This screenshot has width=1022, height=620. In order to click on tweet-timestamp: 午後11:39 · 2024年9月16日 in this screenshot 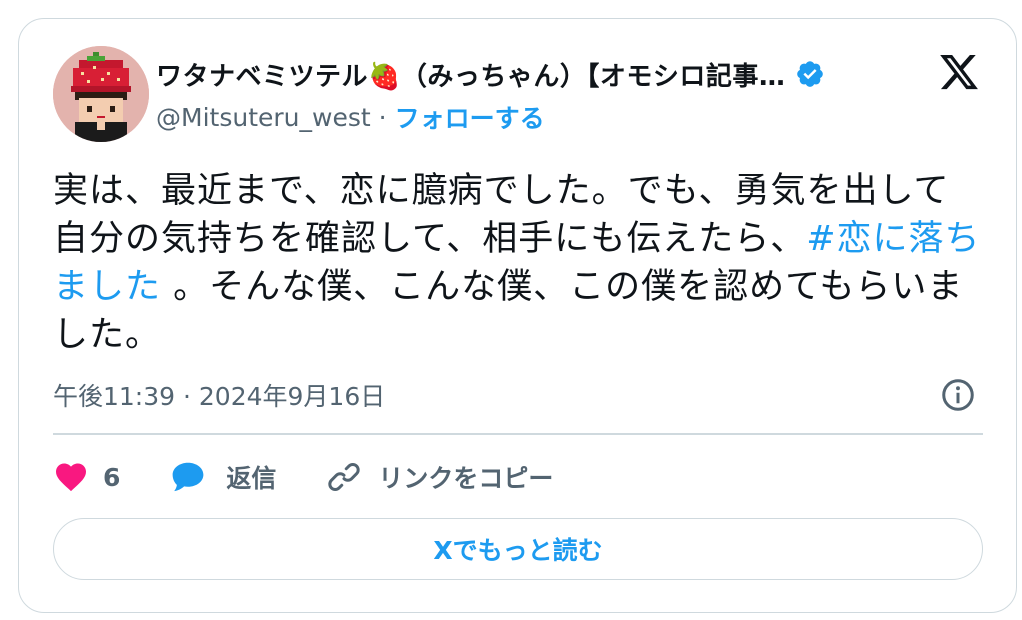, I will do `click(219, 395)`.